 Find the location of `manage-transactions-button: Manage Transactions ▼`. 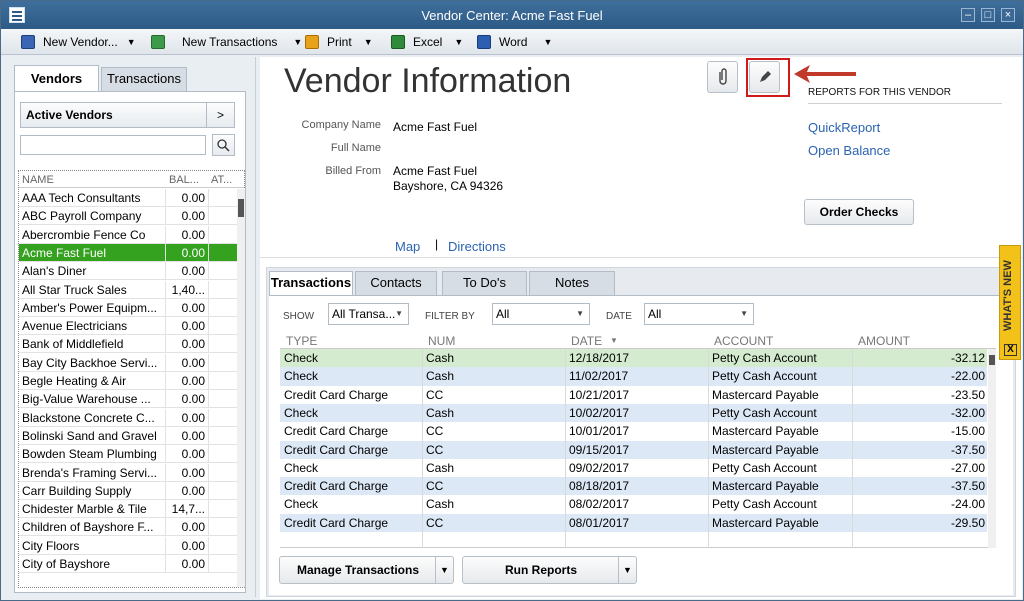

manage-transactions-button: Manage Transactions ▼ is located at coordinates (366, 570).